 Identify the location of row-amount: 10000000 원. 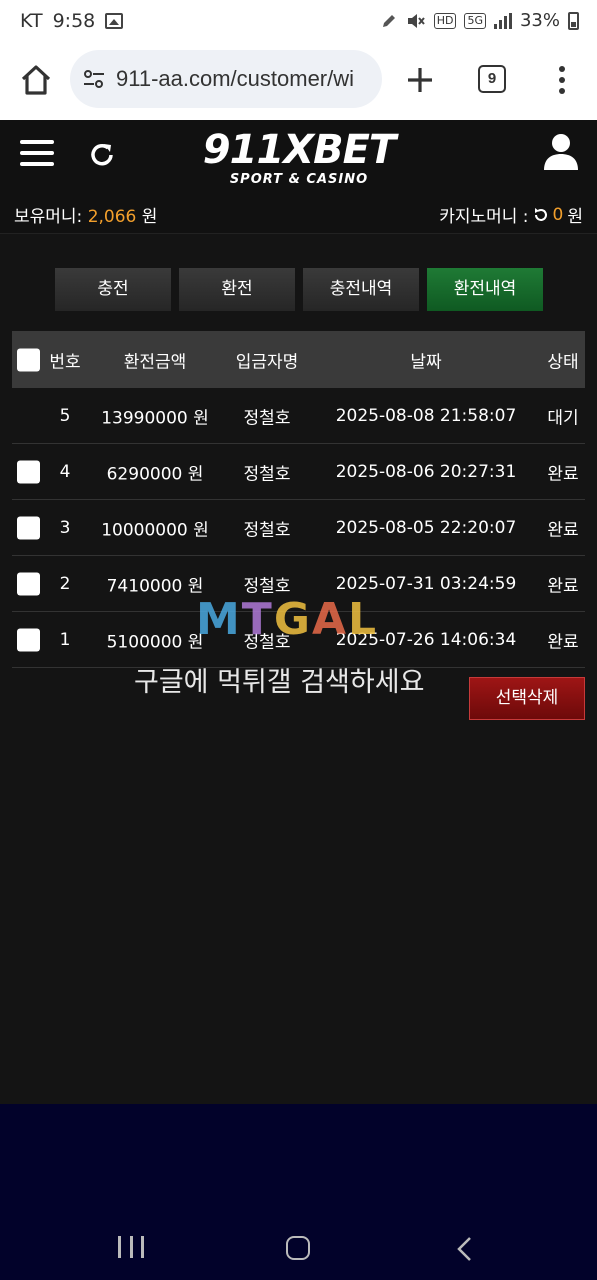
(155, 530).